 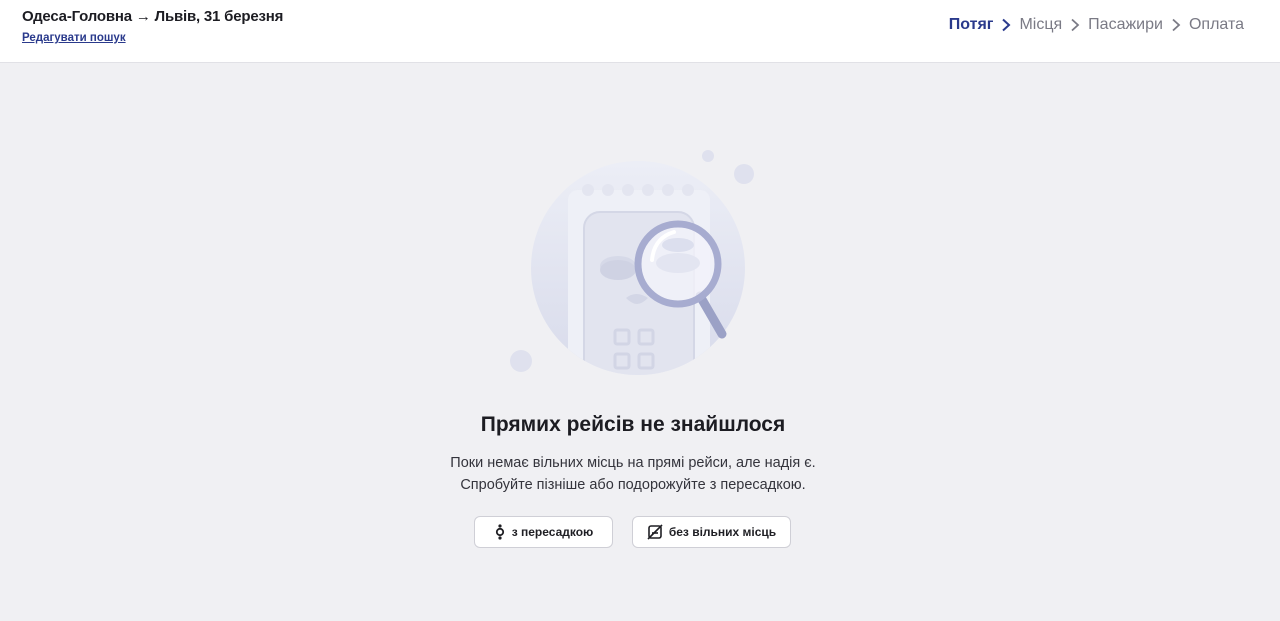 What do you see at coordinates (153, 16) in the screenshot?
I see `route-title: Одеса-Головна → Львів, 31 березня` at bounding box center [153, 16].